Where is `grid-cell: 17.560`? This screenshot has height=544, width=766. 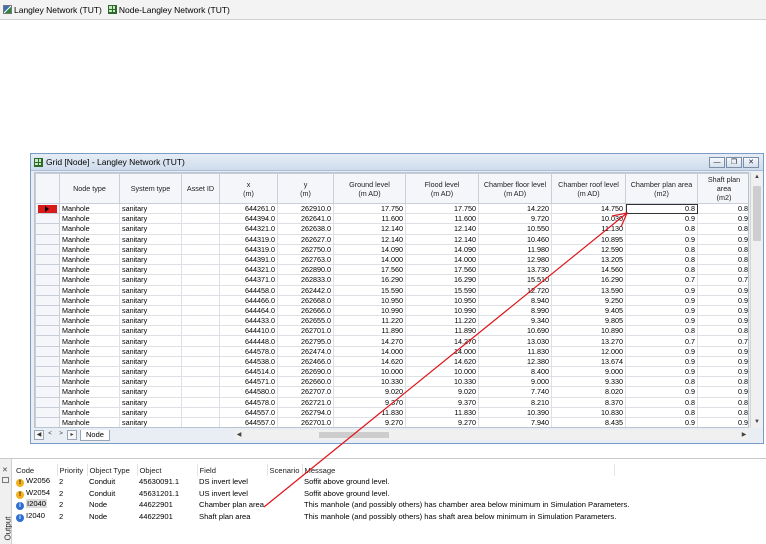 grid-cell: 17.560 is located at coordinates (442, 270).